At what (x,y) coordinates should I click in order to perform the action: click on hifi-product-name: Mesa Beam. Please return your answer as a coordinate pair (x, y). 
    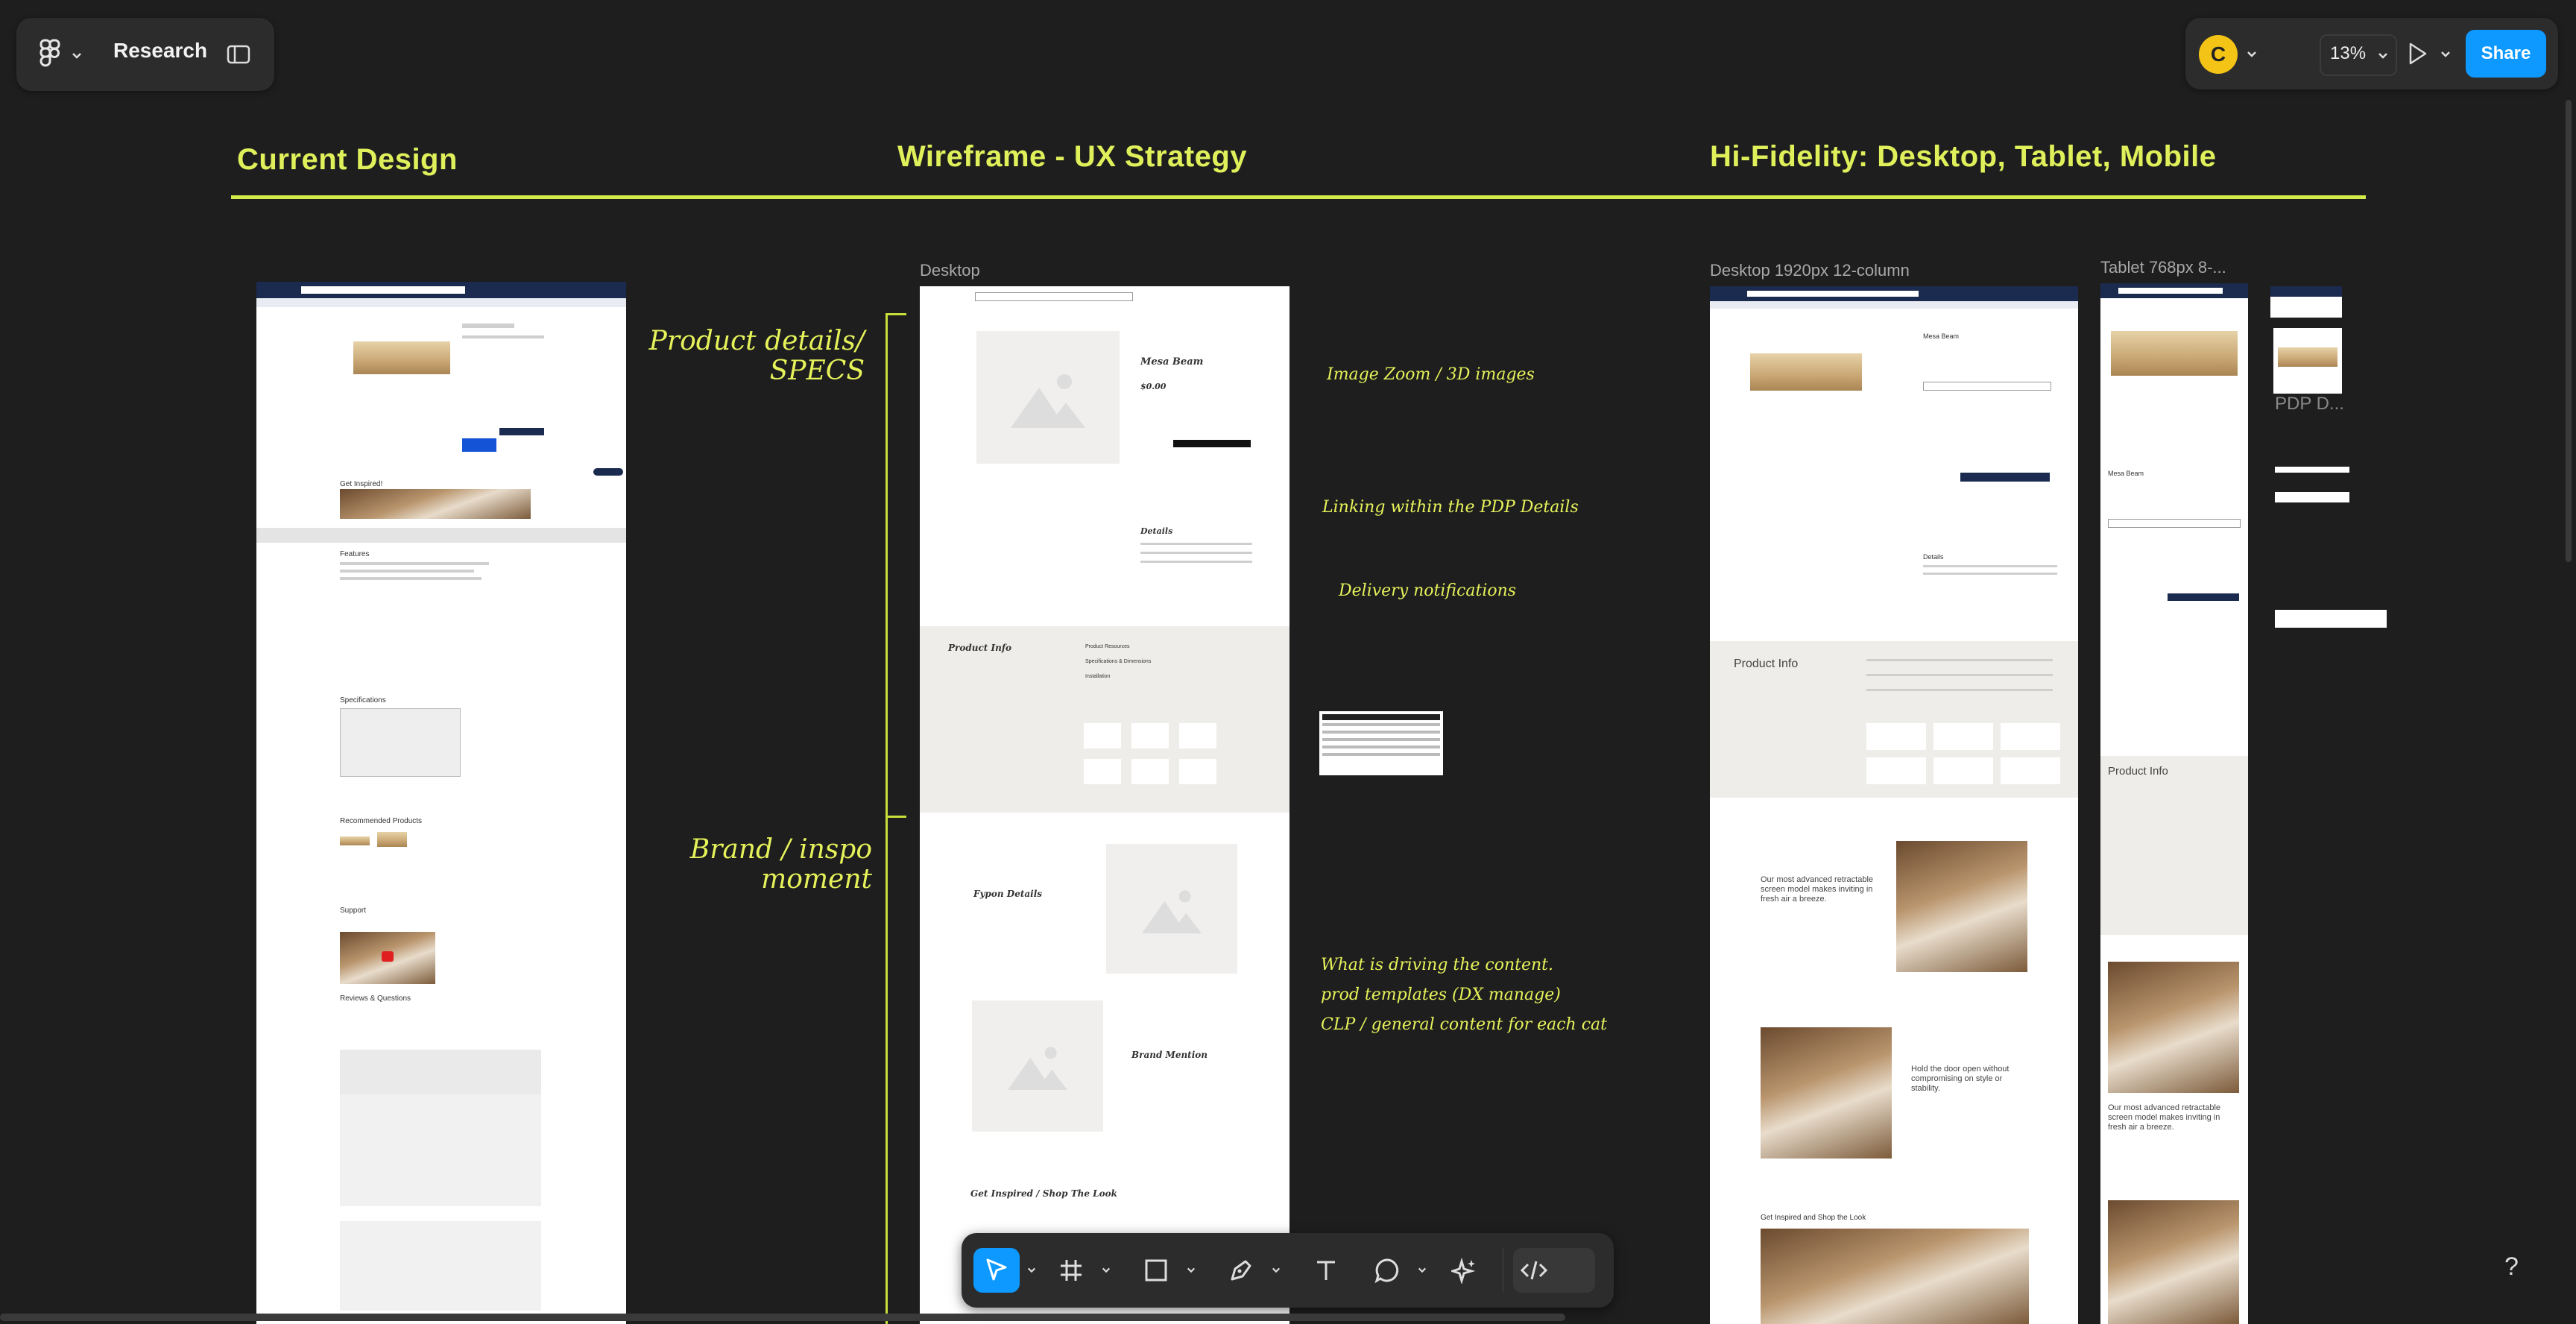
    Looking at the image, I should click on (1941, 336).